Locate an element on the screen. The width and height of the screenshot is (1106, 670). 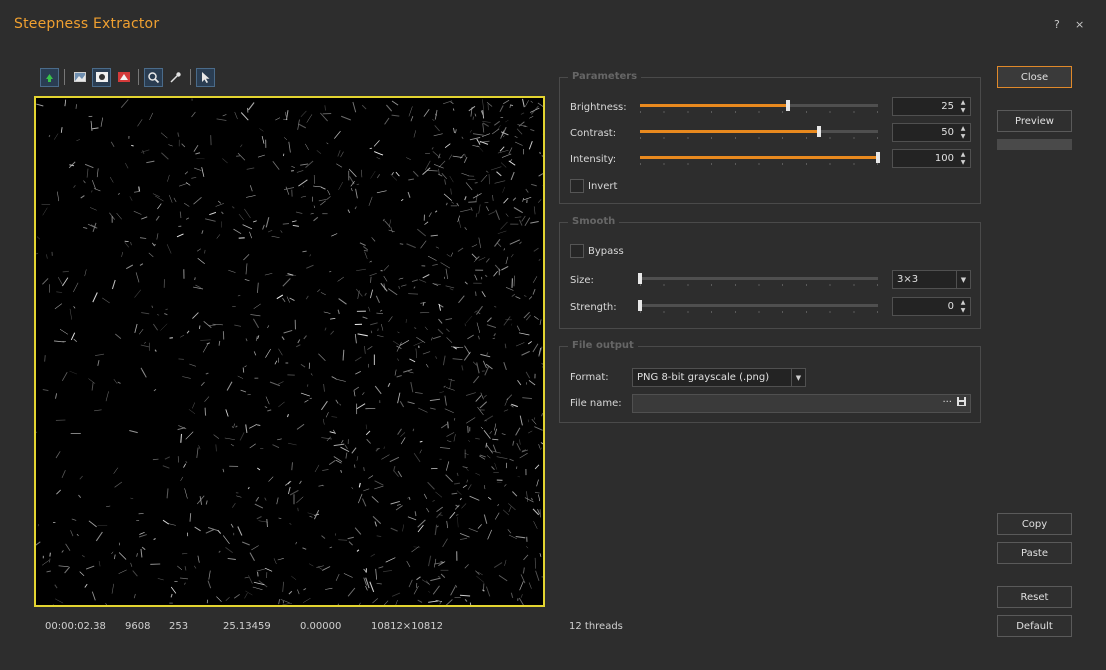
strength-slider-thumb is located at coordinates (640, 305).